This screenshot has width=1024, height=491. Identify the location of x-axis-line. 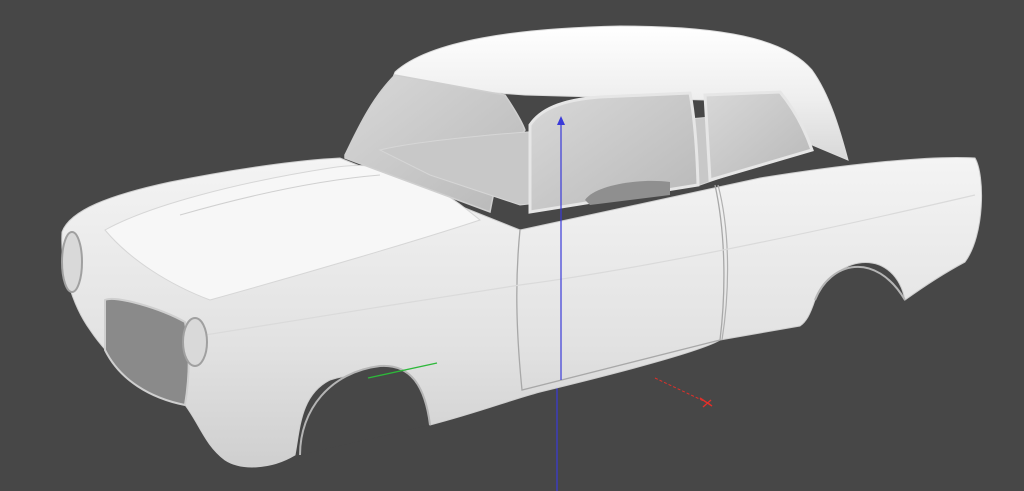
(682, 391).